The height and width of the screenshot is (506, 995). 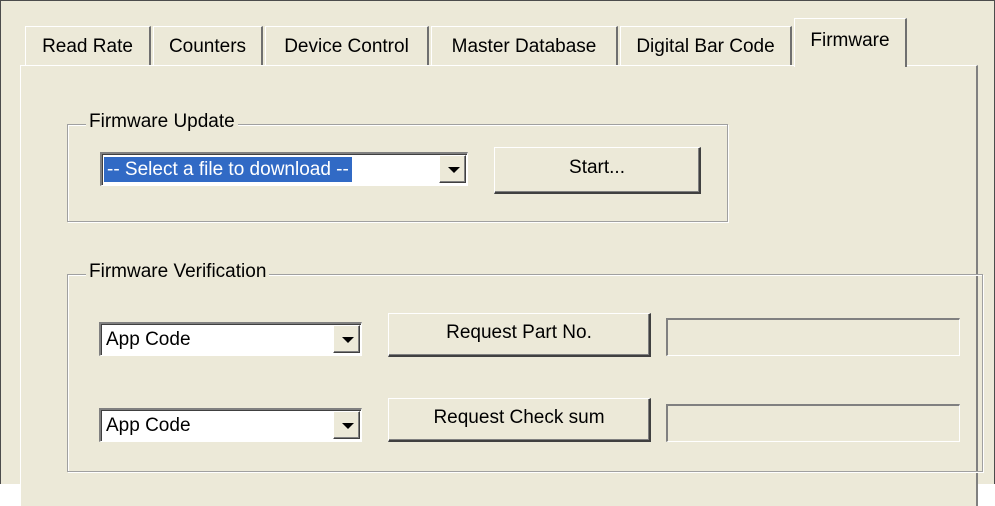 What do you see at coordinates (813, 337) in the screenshot?
I see `part-no-result-field` at bounding box center [813, 337].